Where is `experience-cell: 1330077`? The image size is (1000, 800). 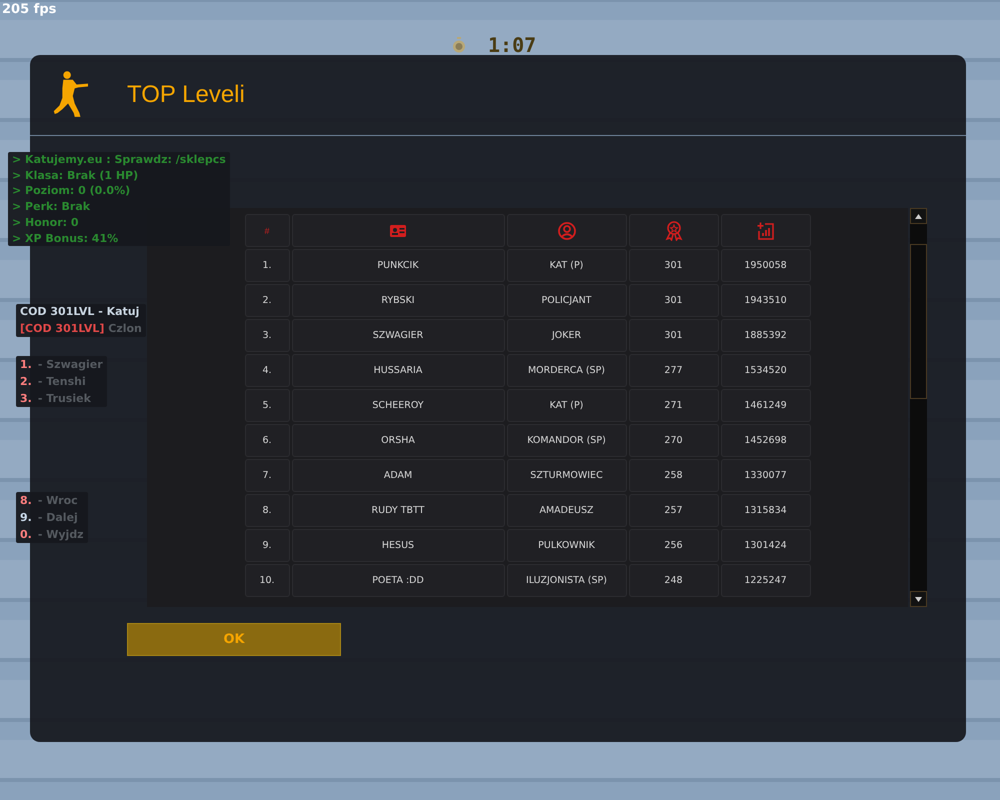
experience-cell: 1330077 is located at coordinates (765, 475).